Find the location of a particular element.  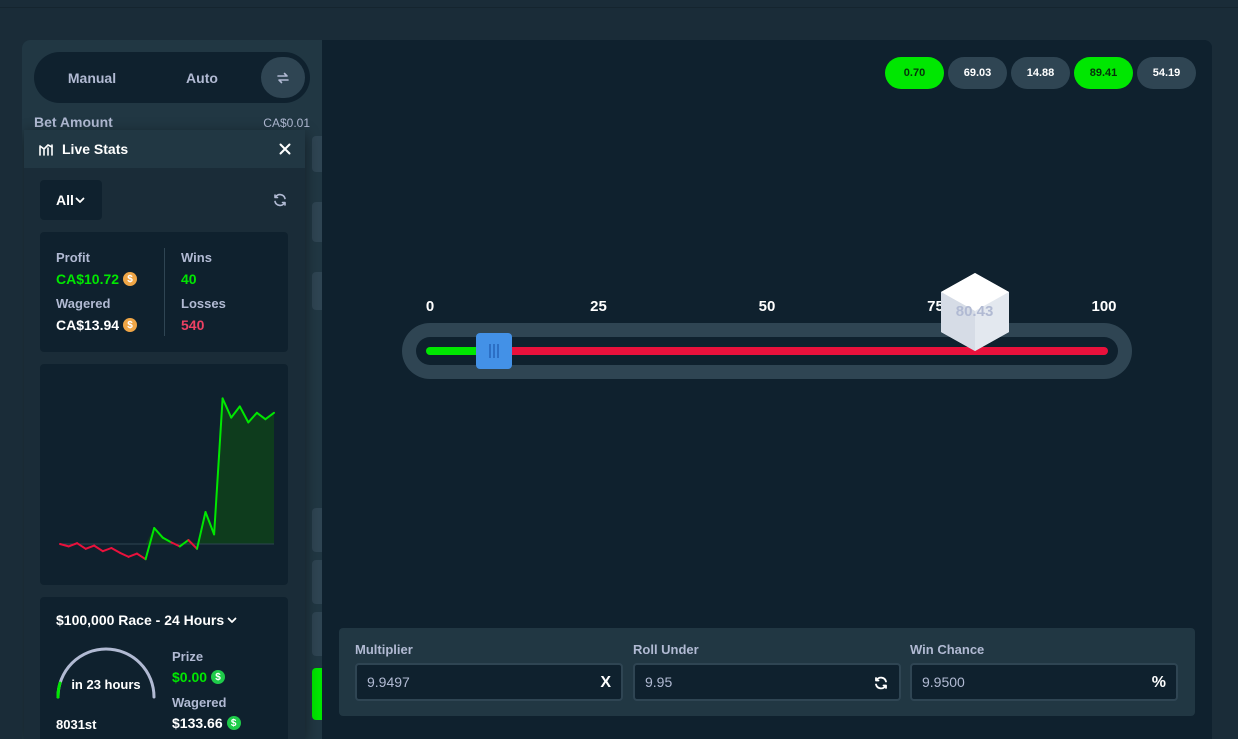

history-pill: 0.70 is located at coordinates (914, 73).